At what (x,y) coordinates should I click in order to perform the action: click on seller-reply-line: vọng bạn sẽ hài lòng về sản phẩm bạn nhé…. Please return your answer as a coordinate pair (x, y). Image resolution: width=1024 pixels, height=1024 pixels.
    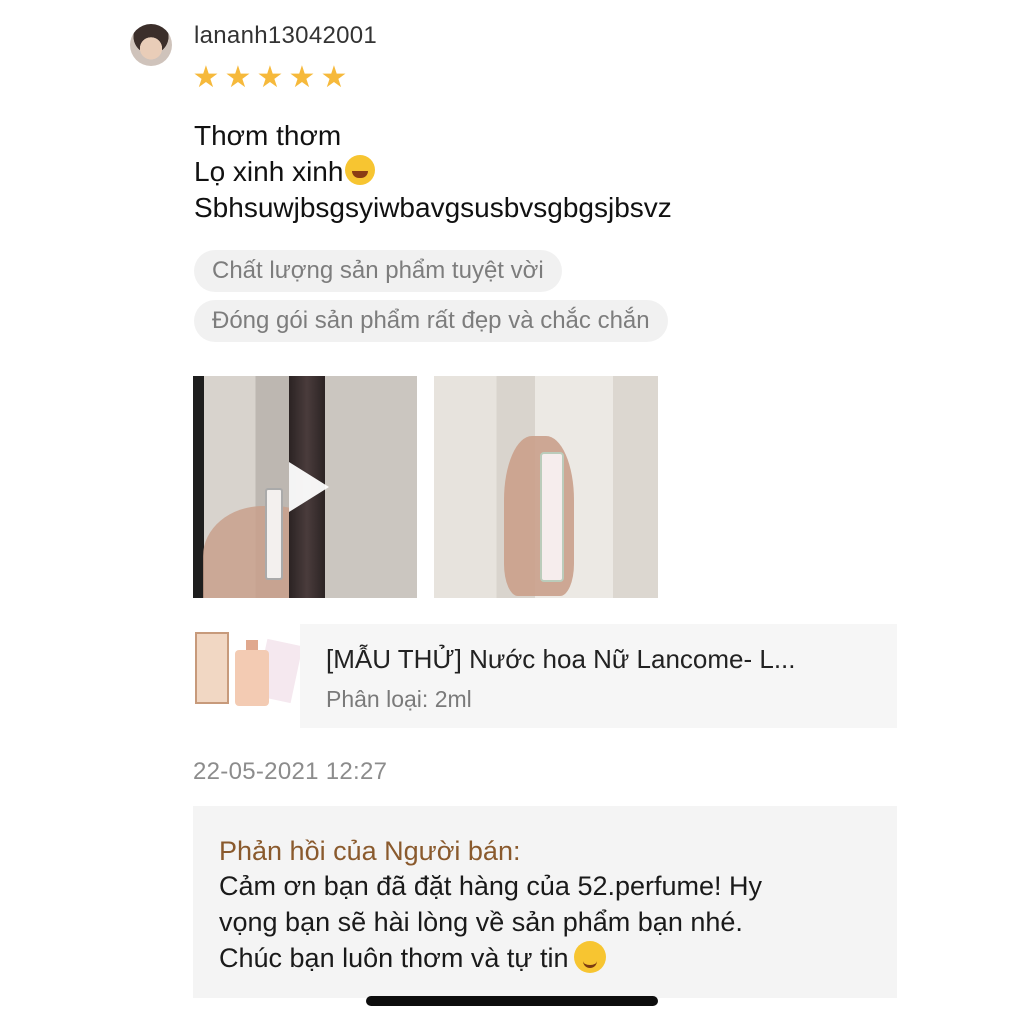
    Looking at the image, I should click on (481, 922).